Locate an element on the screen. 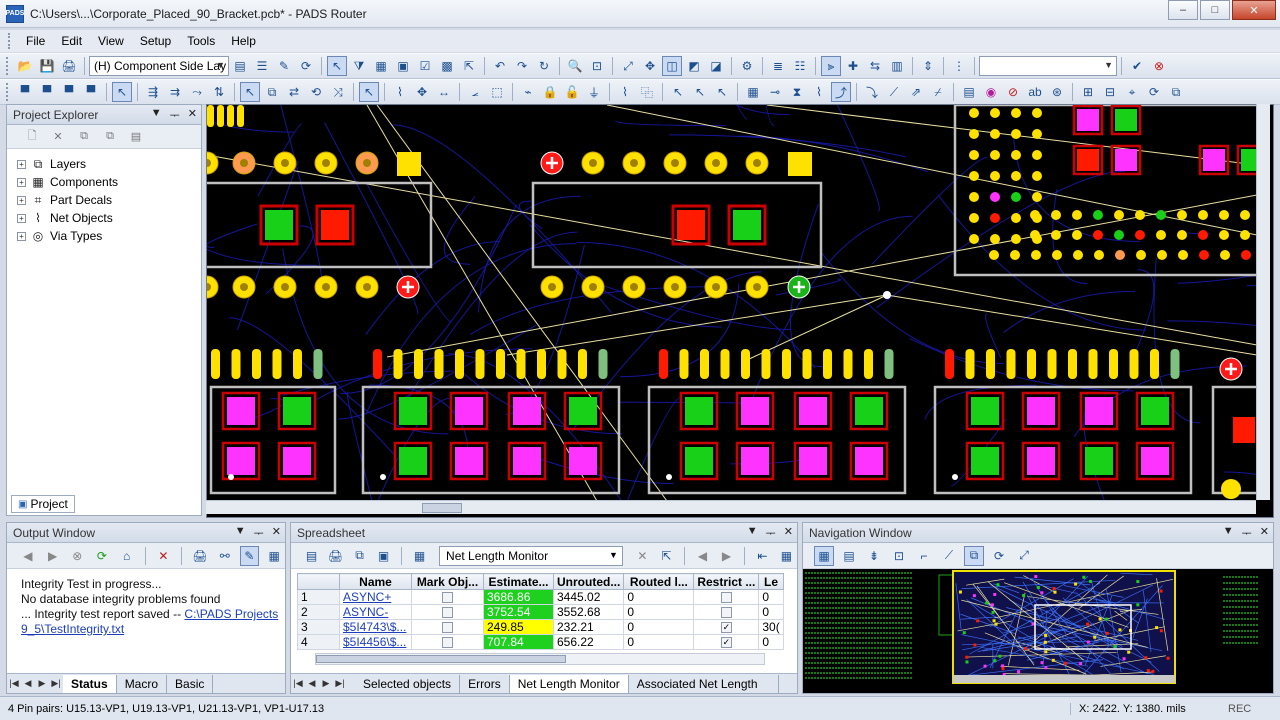 The height and width of the screenshot is (720, 1280). move-icon: ⧉ is located at coordinates (272, 92).